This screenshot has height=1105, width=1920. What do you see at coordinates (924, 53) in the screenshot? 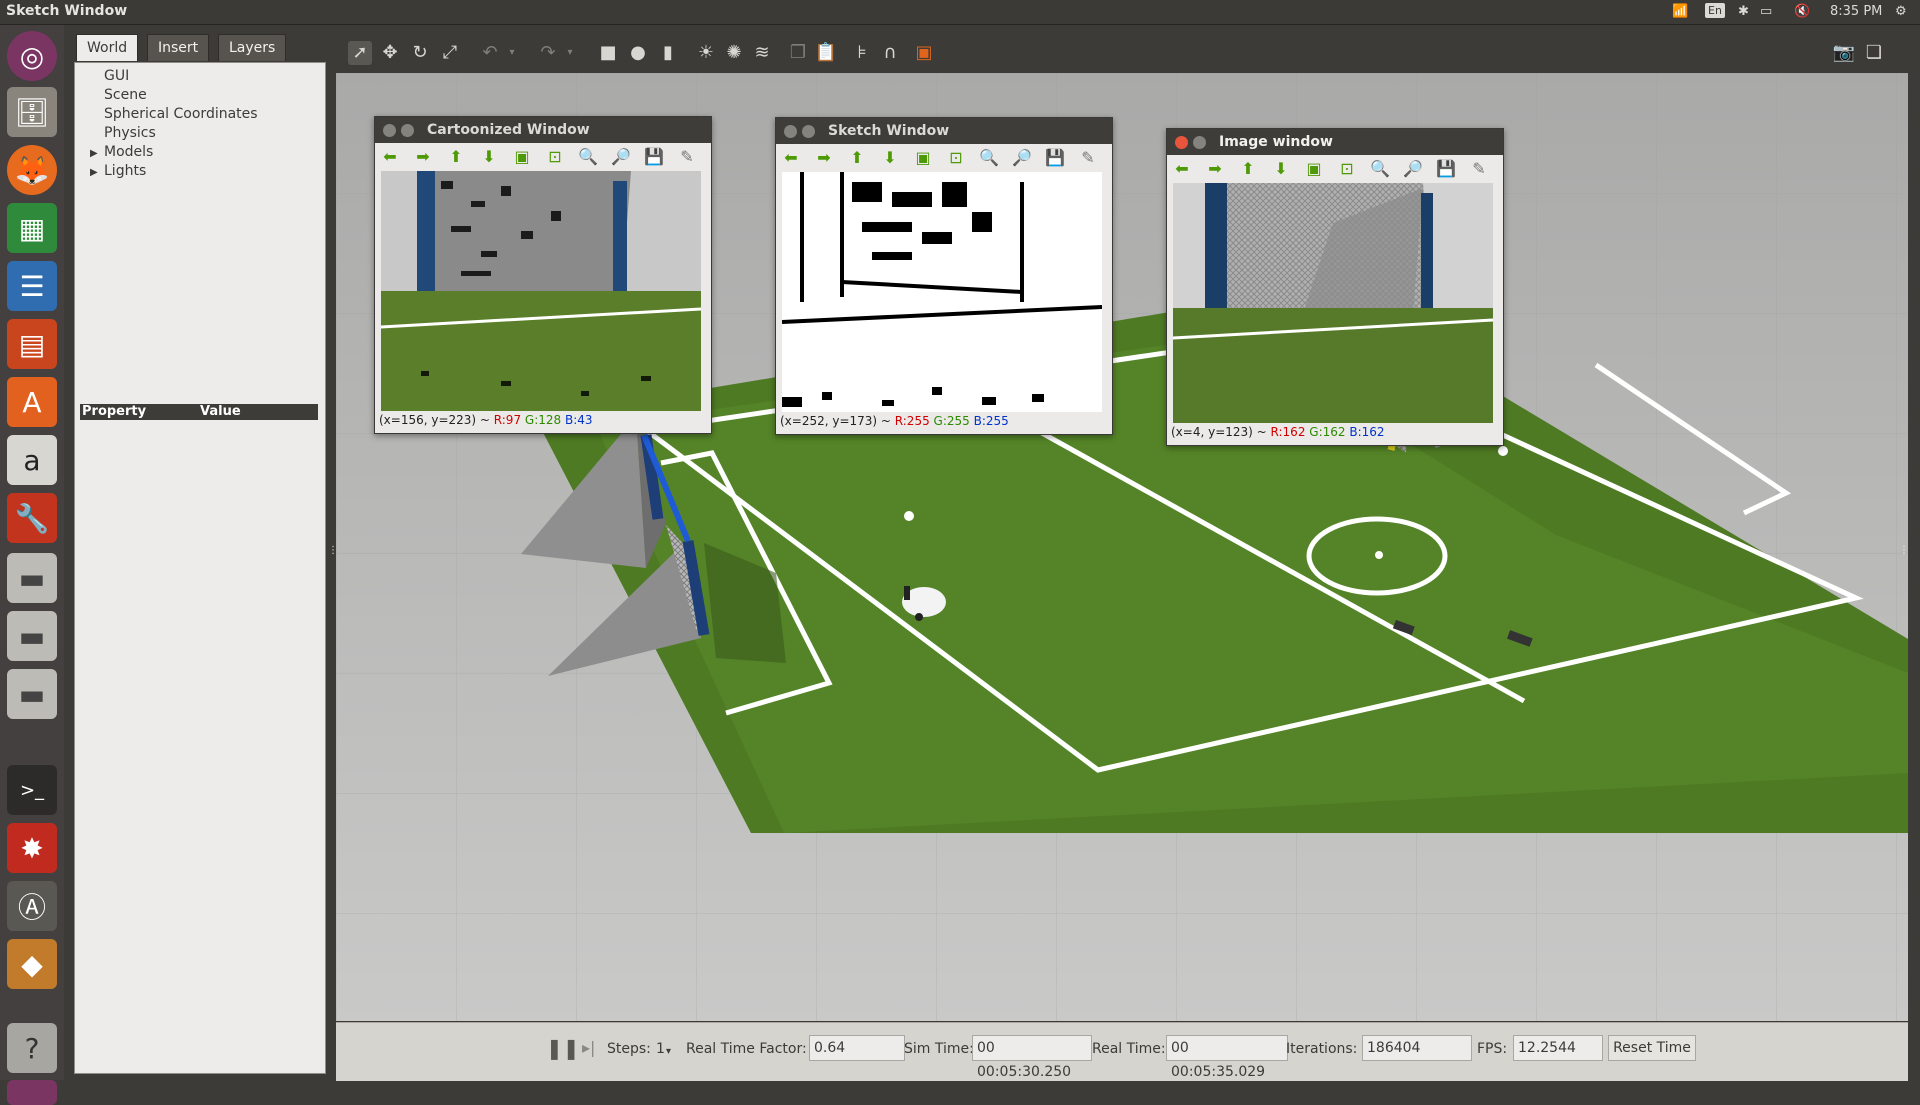
I see `change-view-icon: ▣` at bounding box center [924, 53].